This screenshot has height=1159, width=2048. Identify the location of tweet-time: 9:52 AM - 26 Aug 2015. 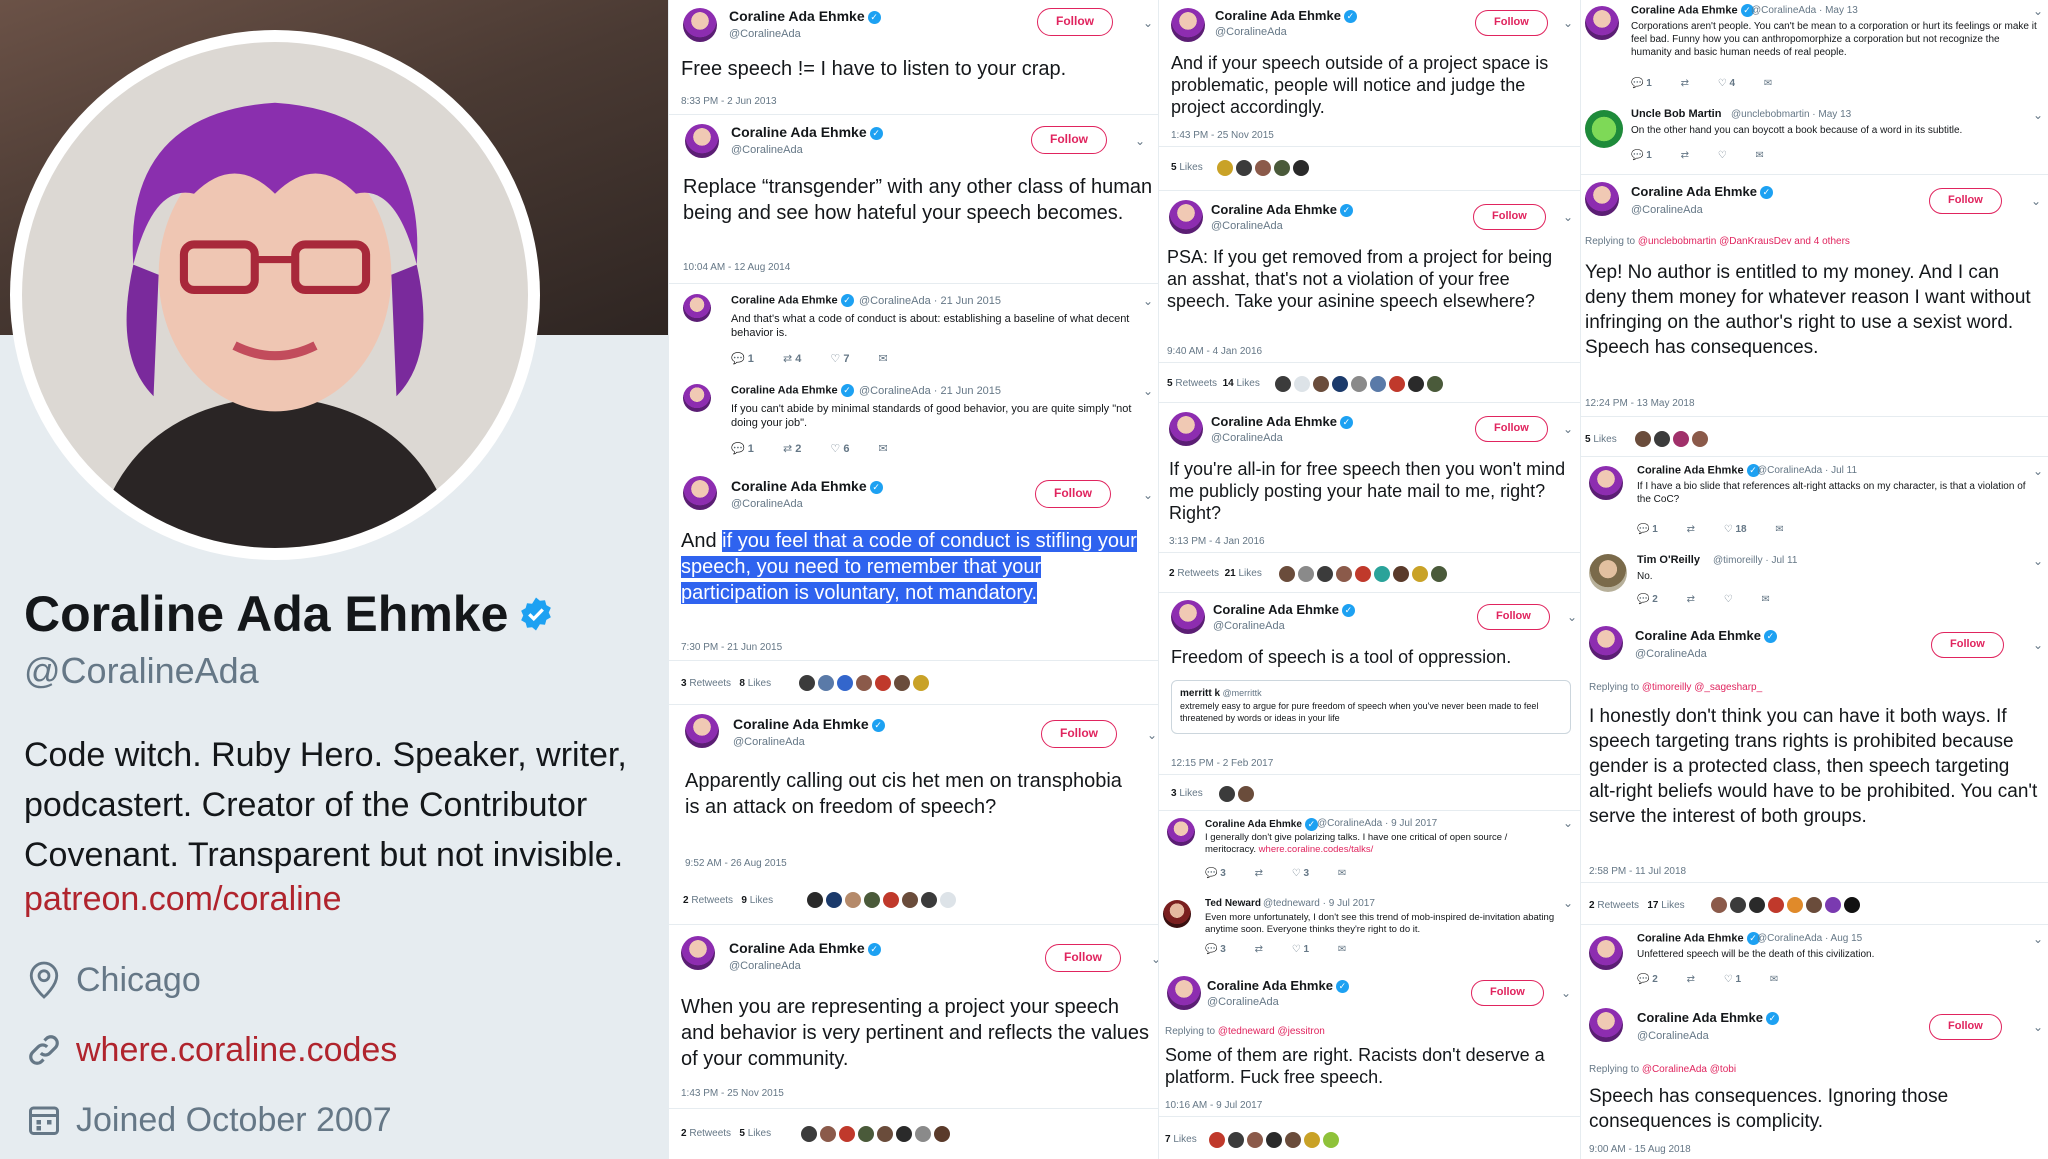
(736, 863).